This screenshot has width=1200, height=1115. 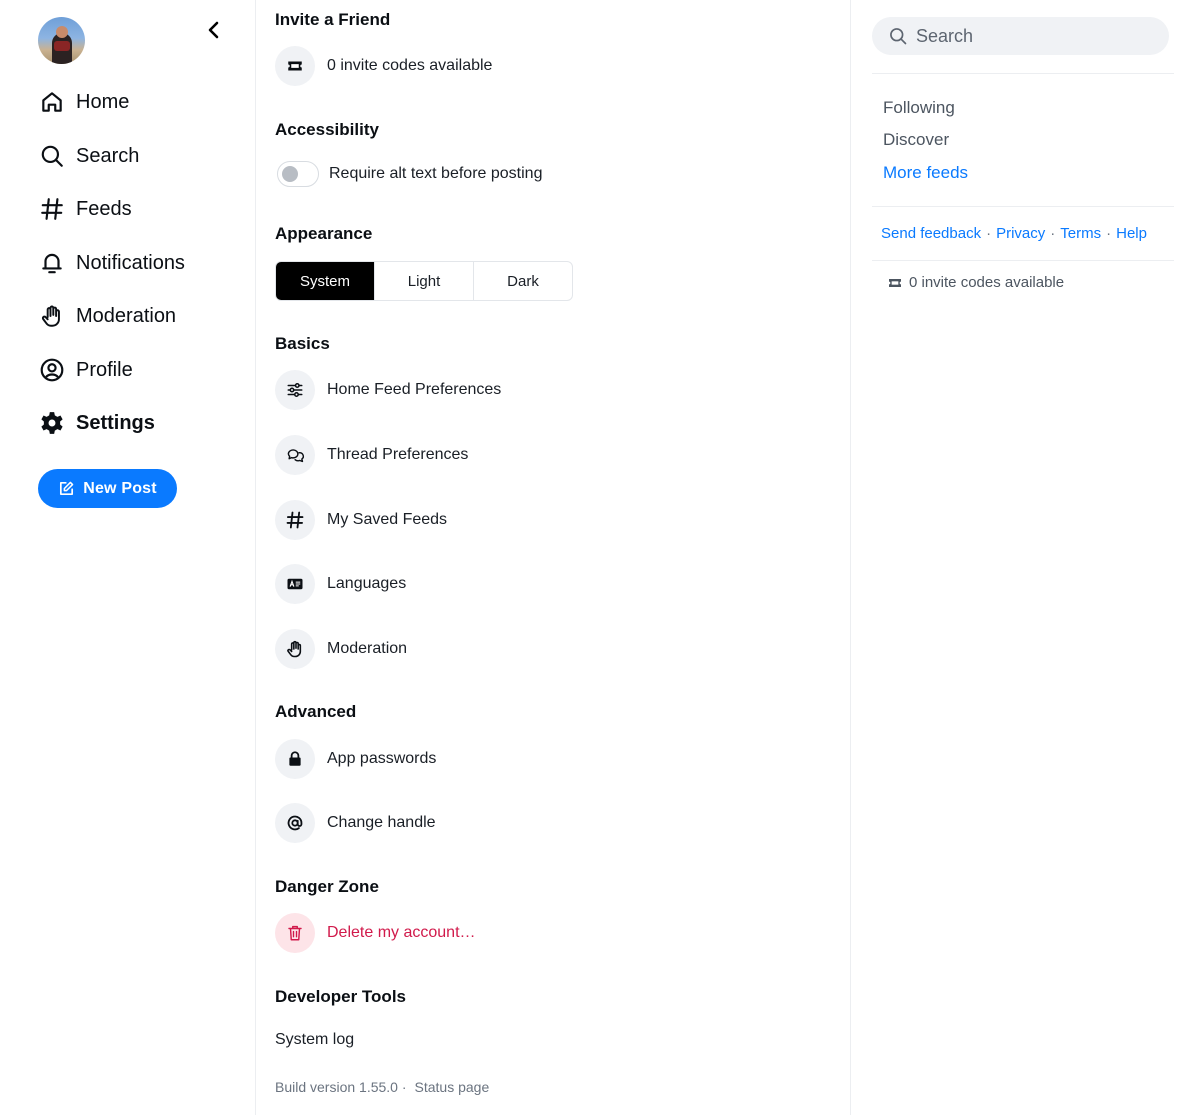 What do you see at coordinates (295, 759) in the screenshot?
I see `lock-icon` at bounding box center [295, 759].